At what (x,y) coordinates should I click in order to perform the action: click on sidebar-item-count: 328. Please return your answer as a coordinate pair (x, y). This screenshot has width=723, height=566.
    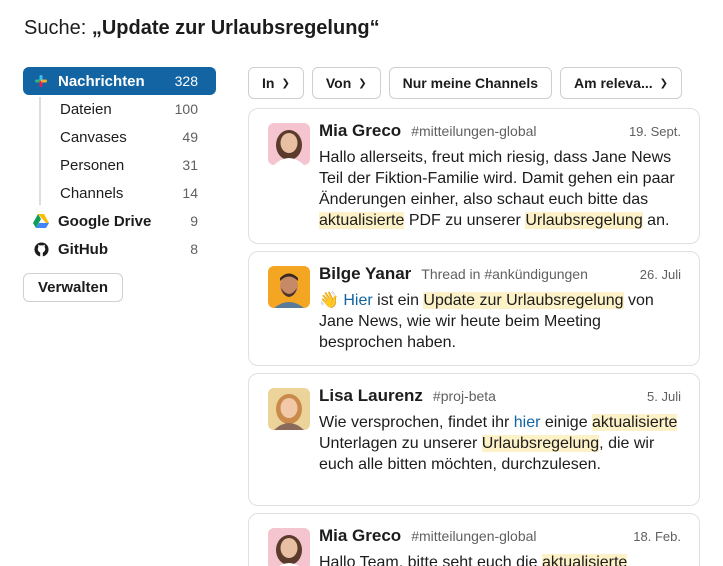
    Looking at the image, I should click on (186, 81).